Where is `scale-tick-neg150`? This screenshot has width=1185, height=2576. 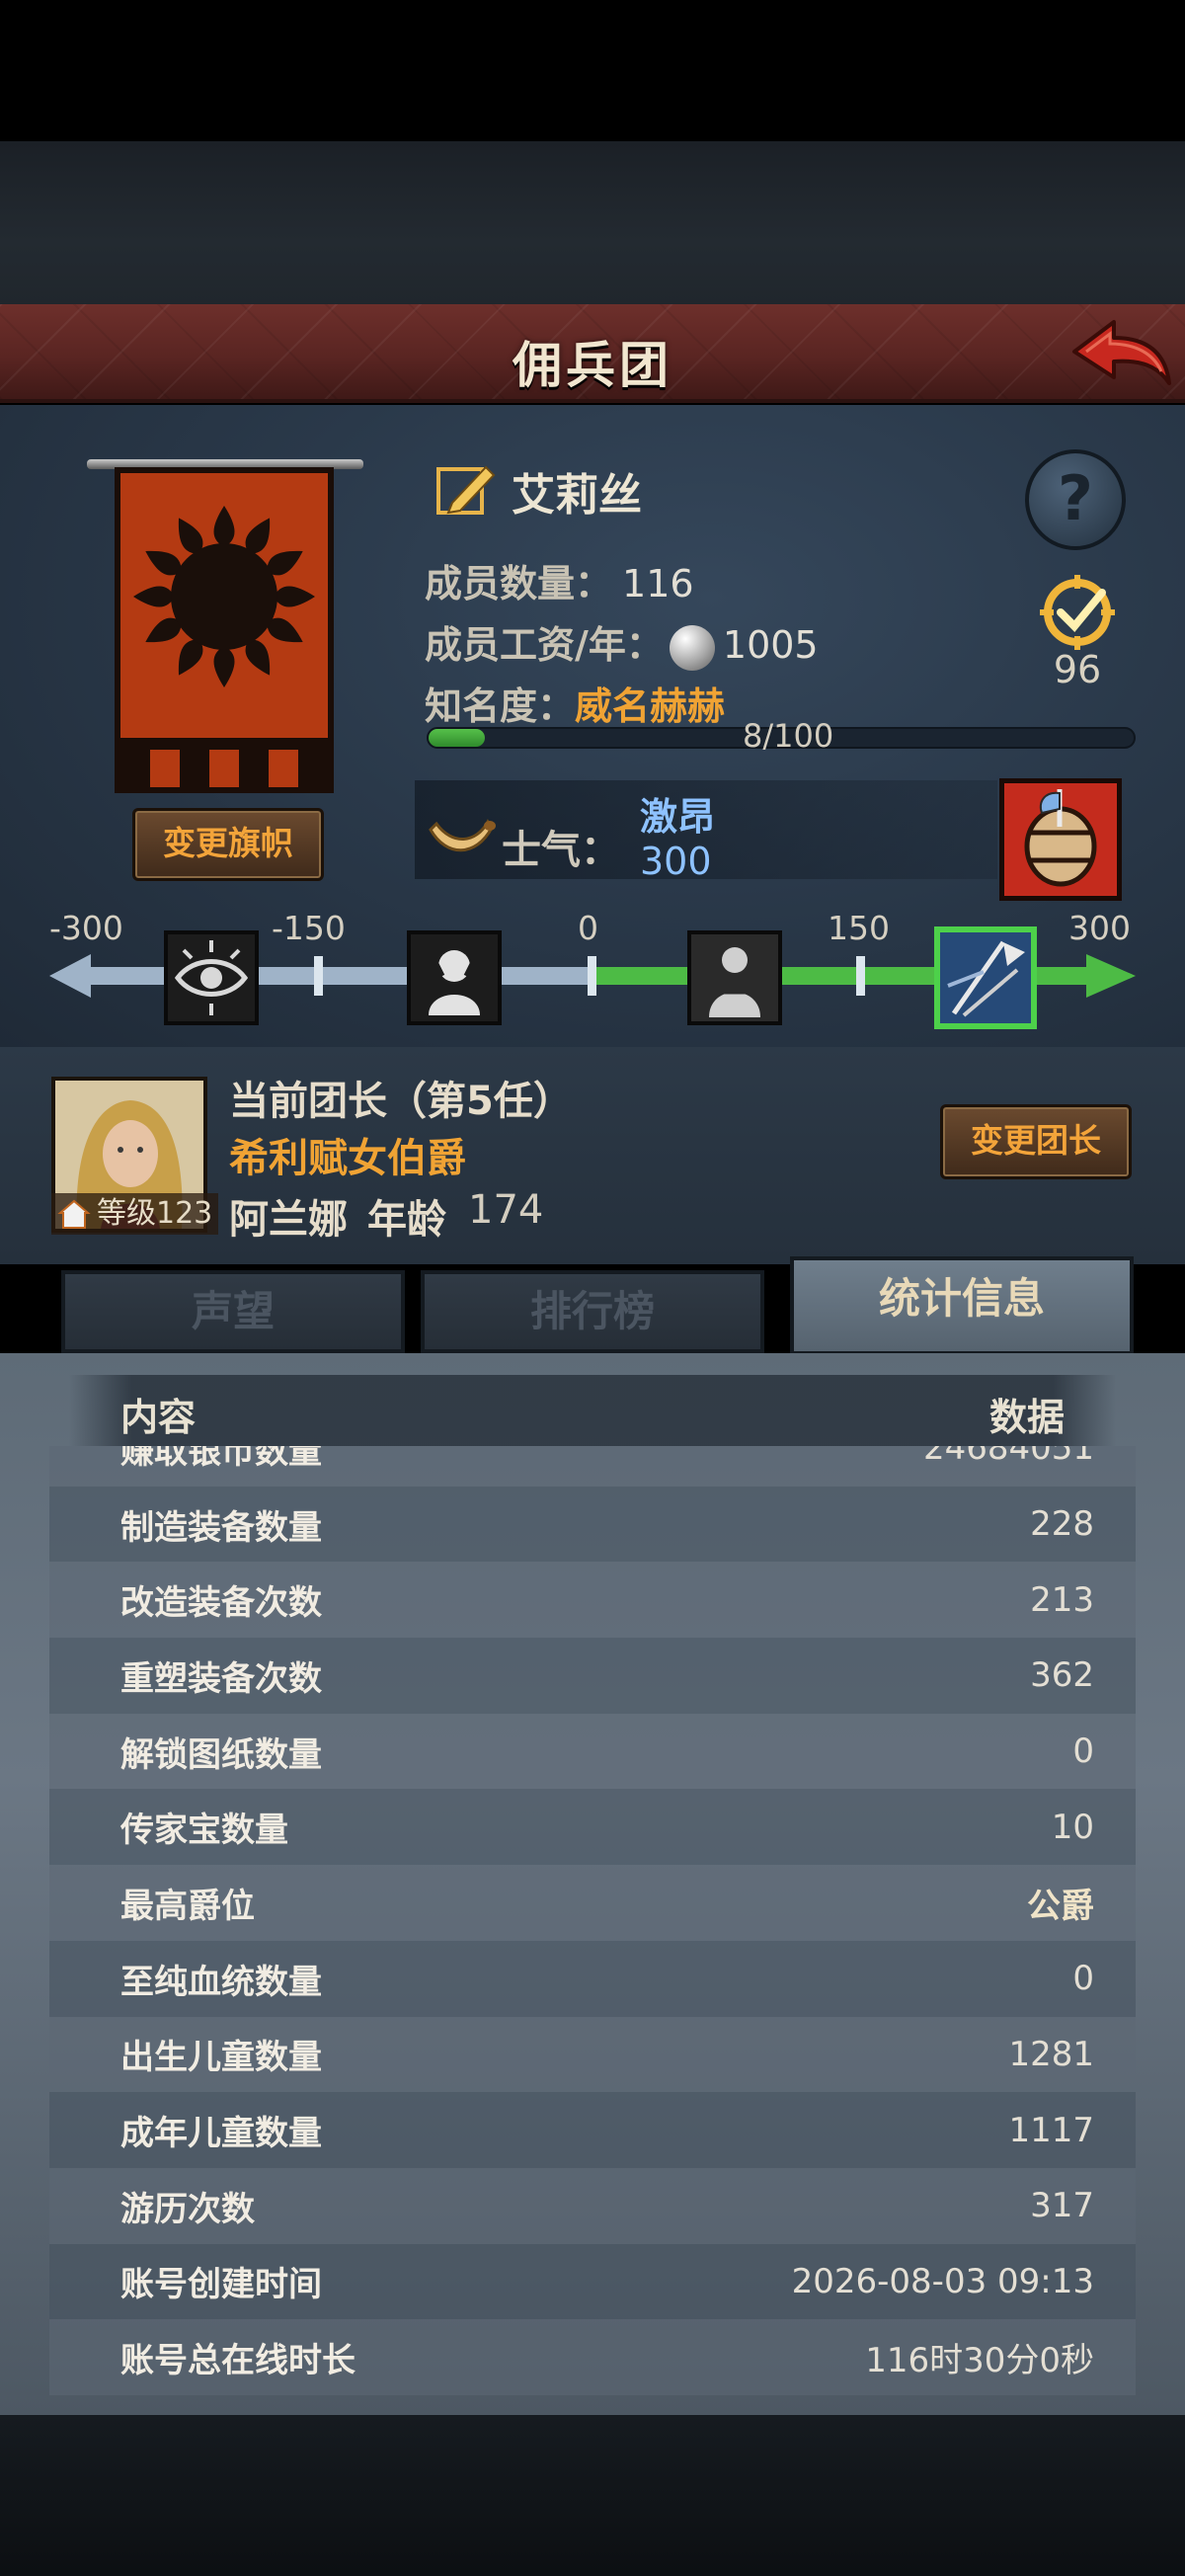 scale-tick-neg150 is located at coordinates (318, 976).